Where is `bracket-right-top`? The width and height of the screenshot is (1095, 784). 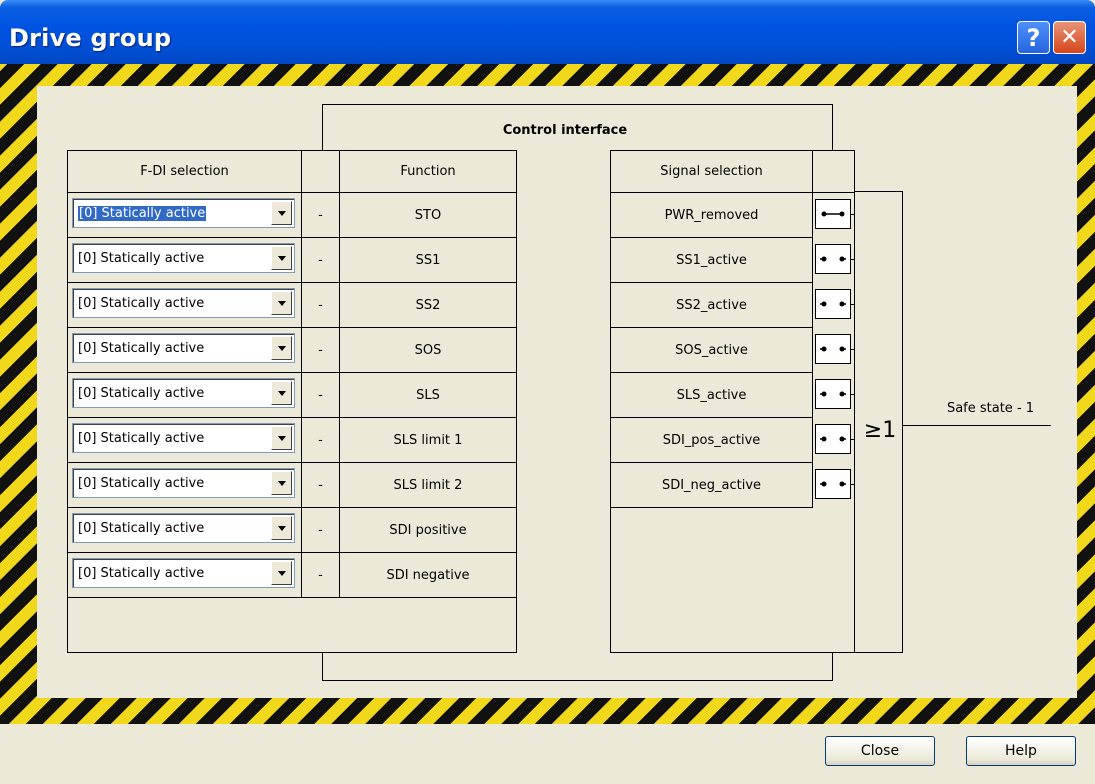 bracket-right-top is located at coordinates (832, 127).